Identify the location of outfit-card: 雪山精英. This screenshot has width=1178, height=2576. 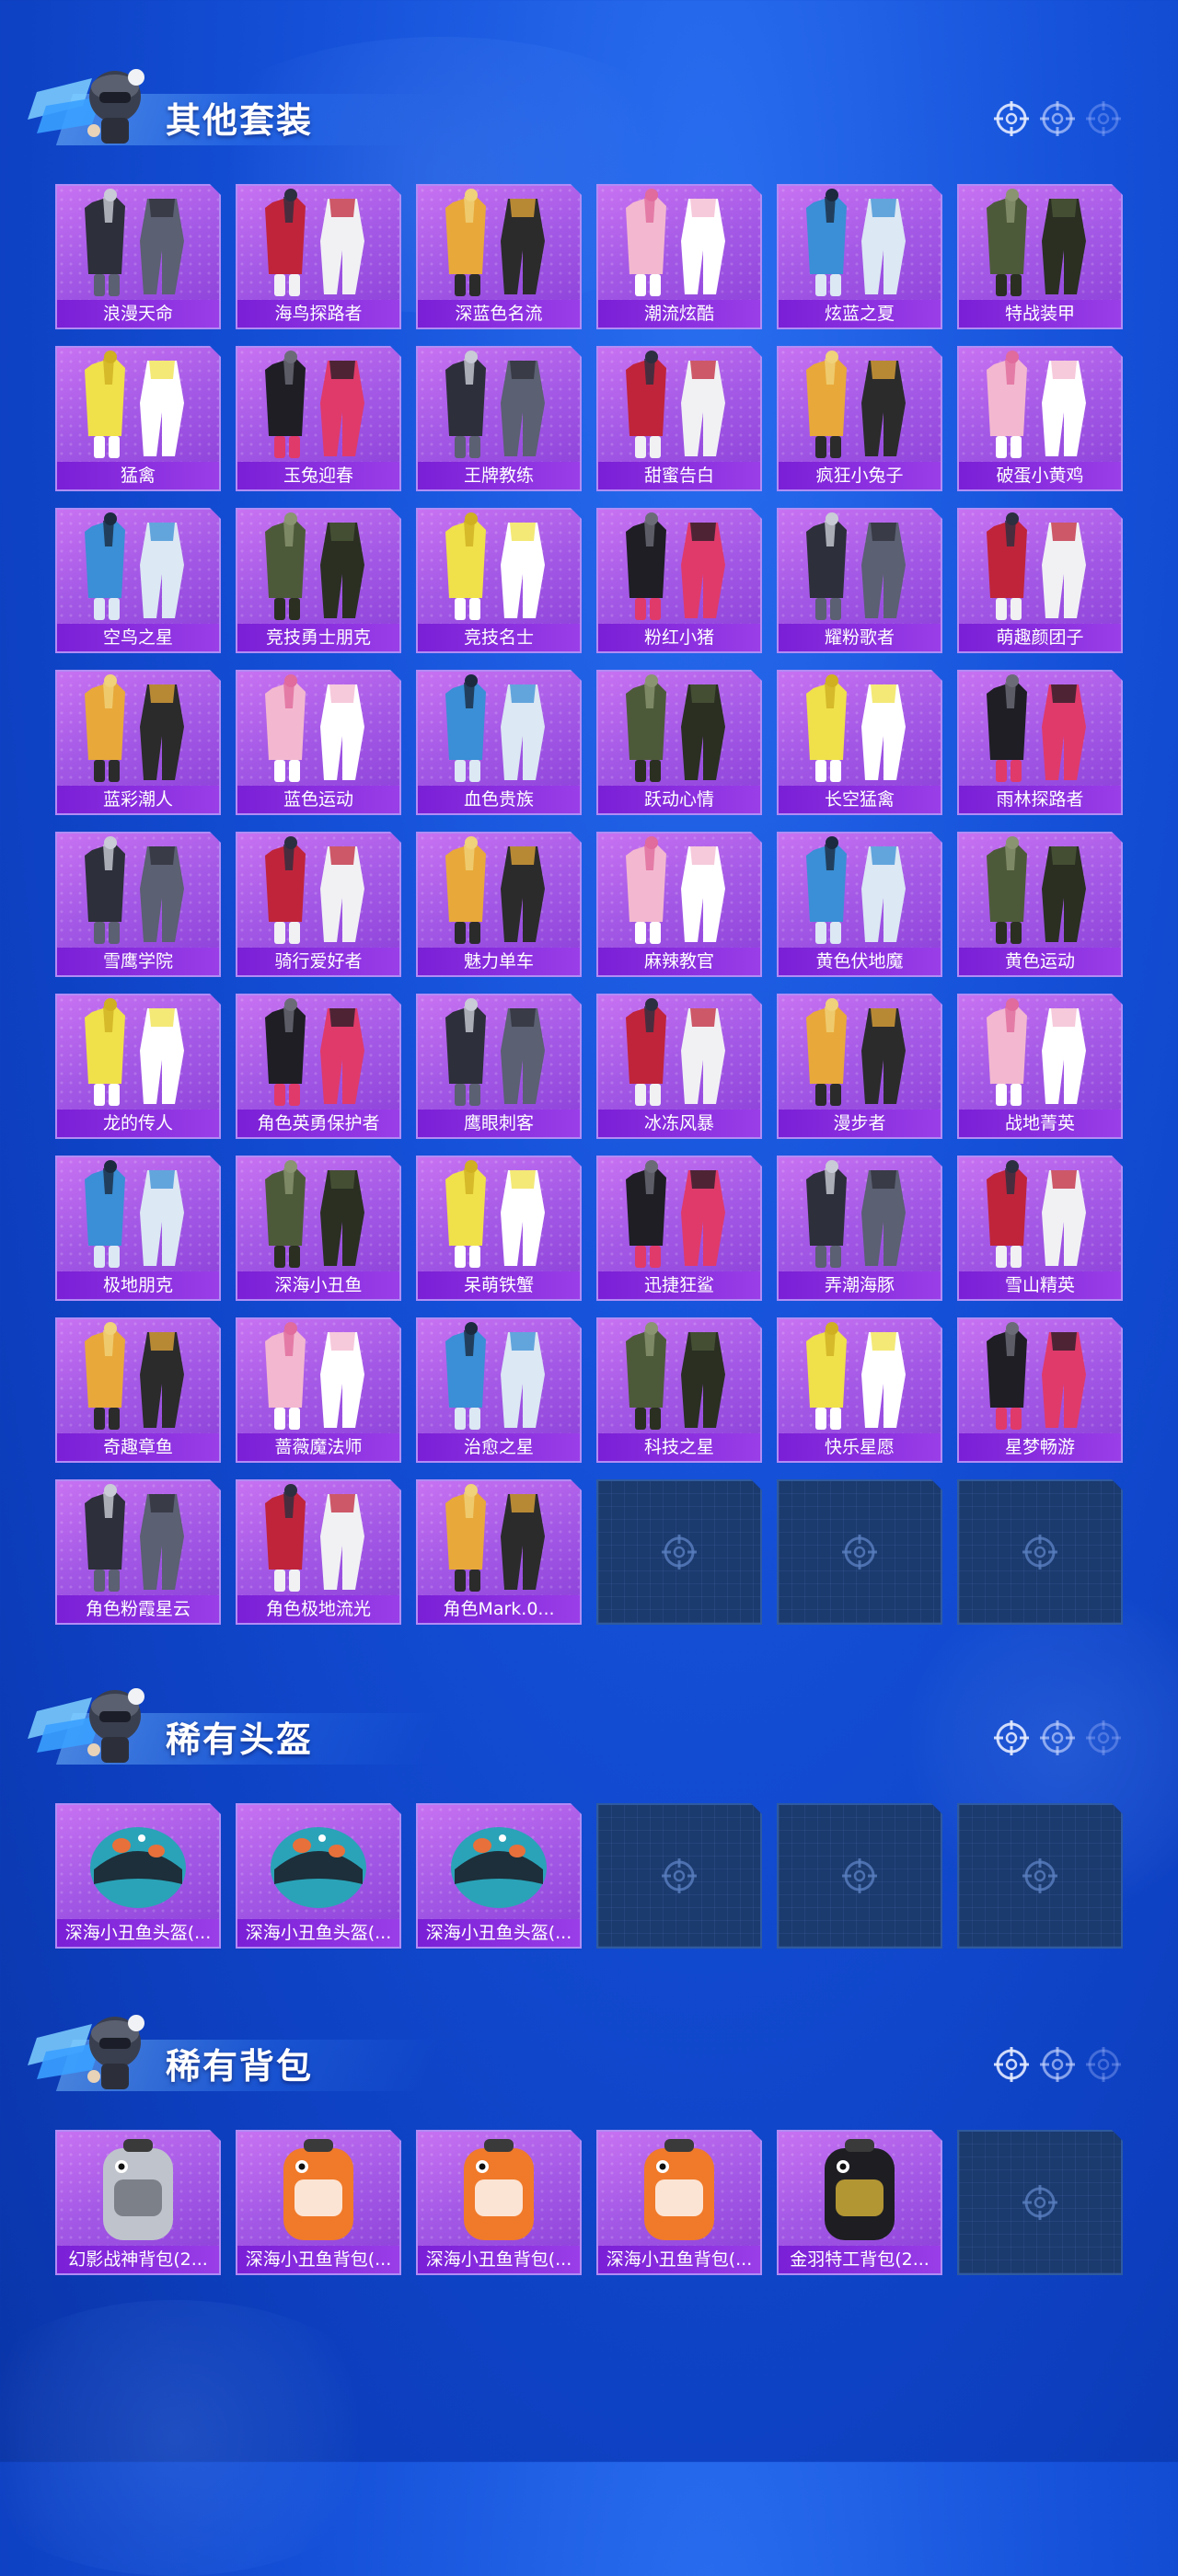
(1040, 1228).